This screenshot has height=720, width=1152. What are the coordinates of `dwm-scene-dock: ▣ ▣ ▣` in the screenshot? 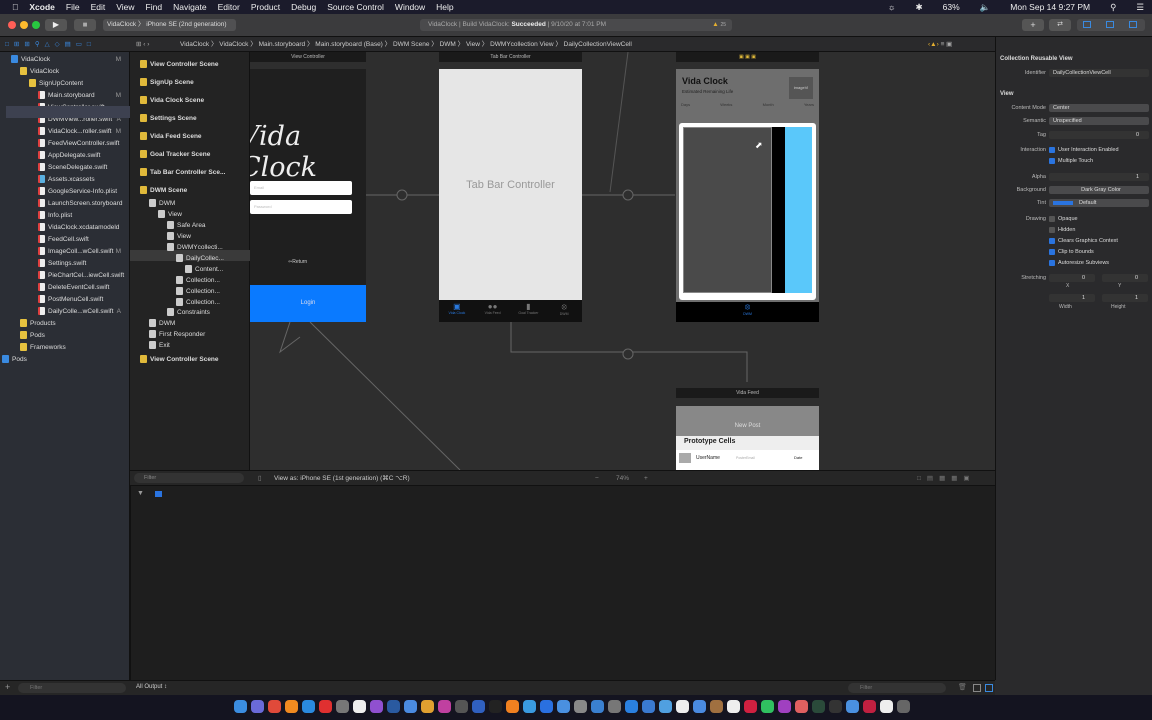 It's located at (747, 57).